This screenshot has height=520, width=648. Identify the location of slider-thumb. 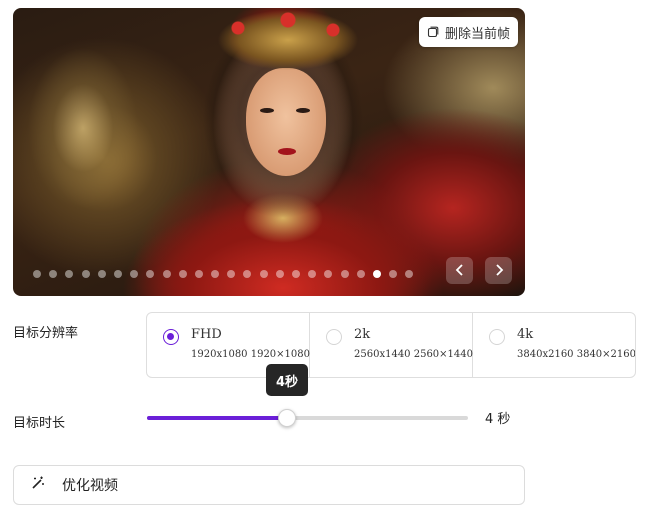
(287, 418).